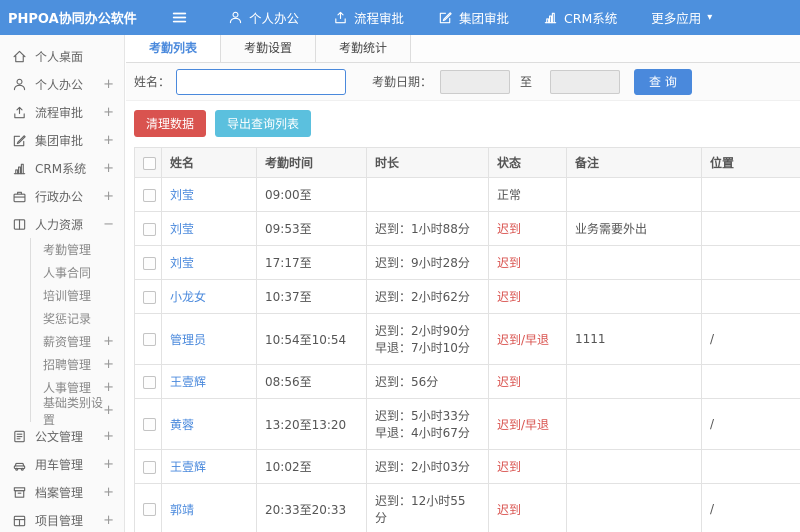 This screenshot has height=532, width=800. Describe the element at coordinates (663, 81) in the screenshot. I see `search-button: 查 询` at that location.